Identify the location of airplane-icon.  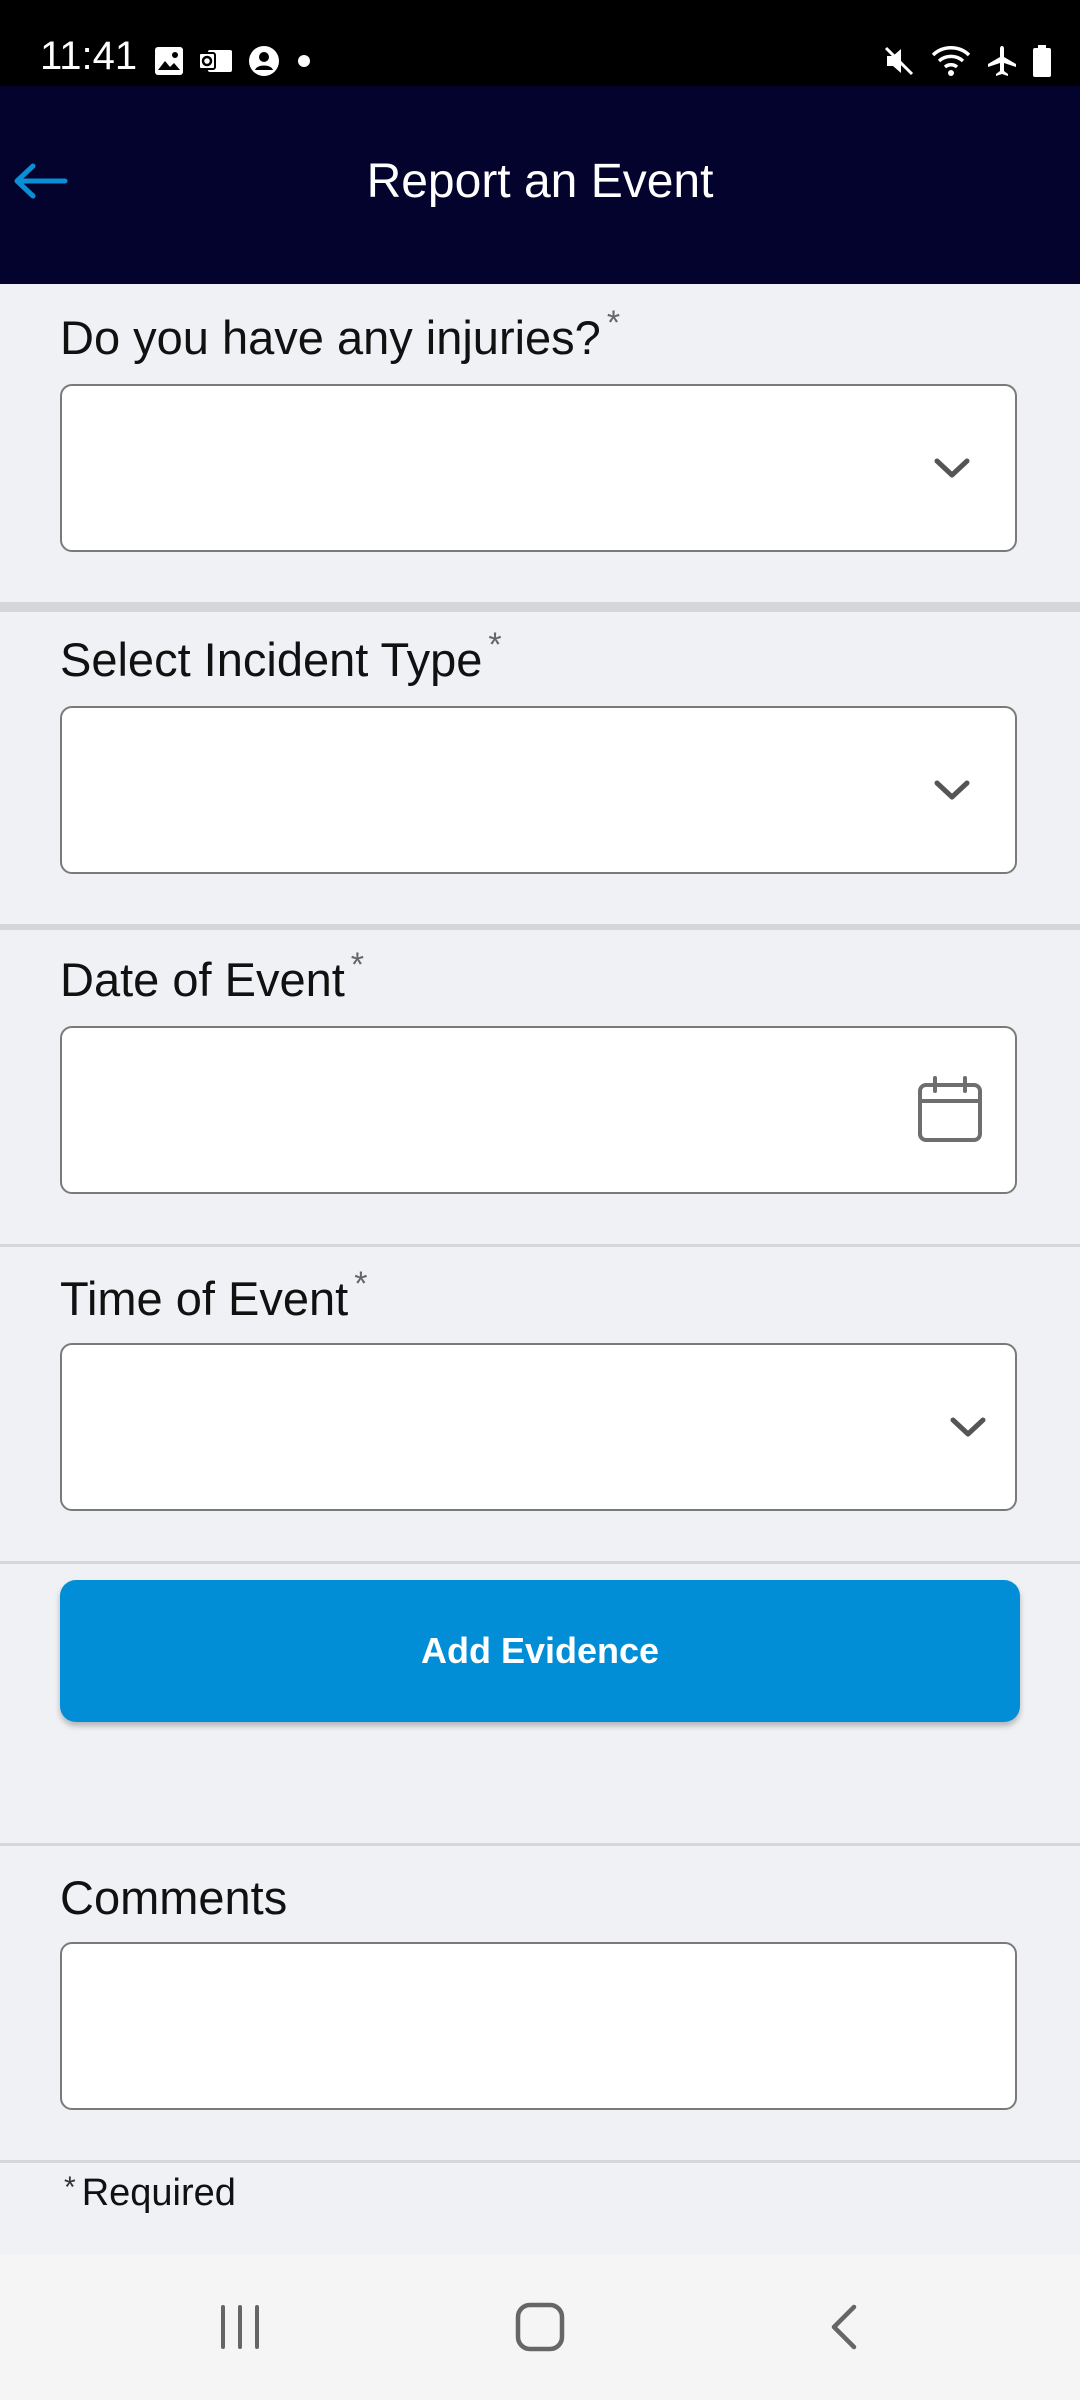
(1002, 61).